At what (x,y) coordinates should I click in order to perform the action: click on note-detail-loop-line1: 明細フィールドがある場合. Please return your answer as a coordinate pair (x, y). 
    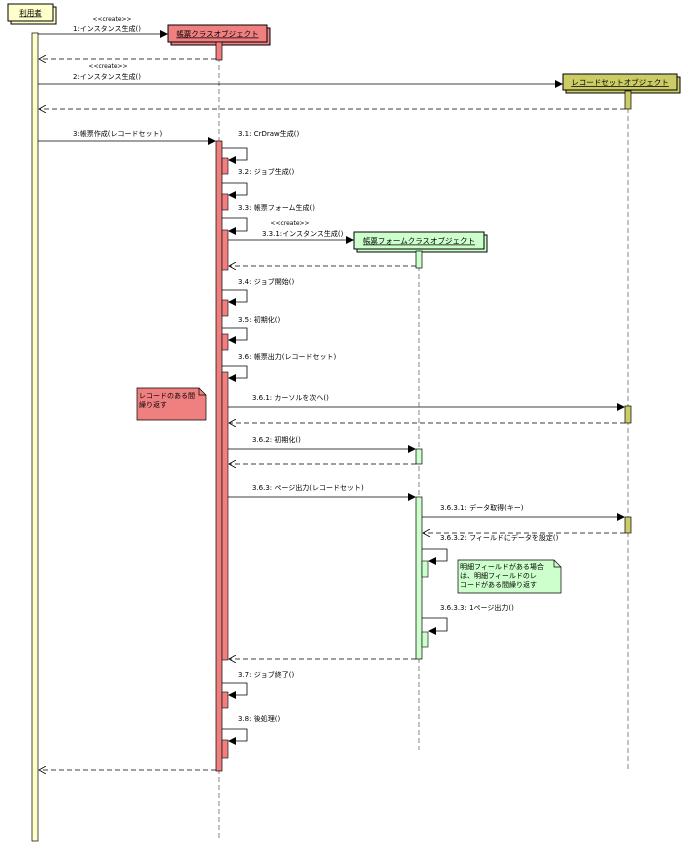
    Looking at the image, I should click on (502, 566).